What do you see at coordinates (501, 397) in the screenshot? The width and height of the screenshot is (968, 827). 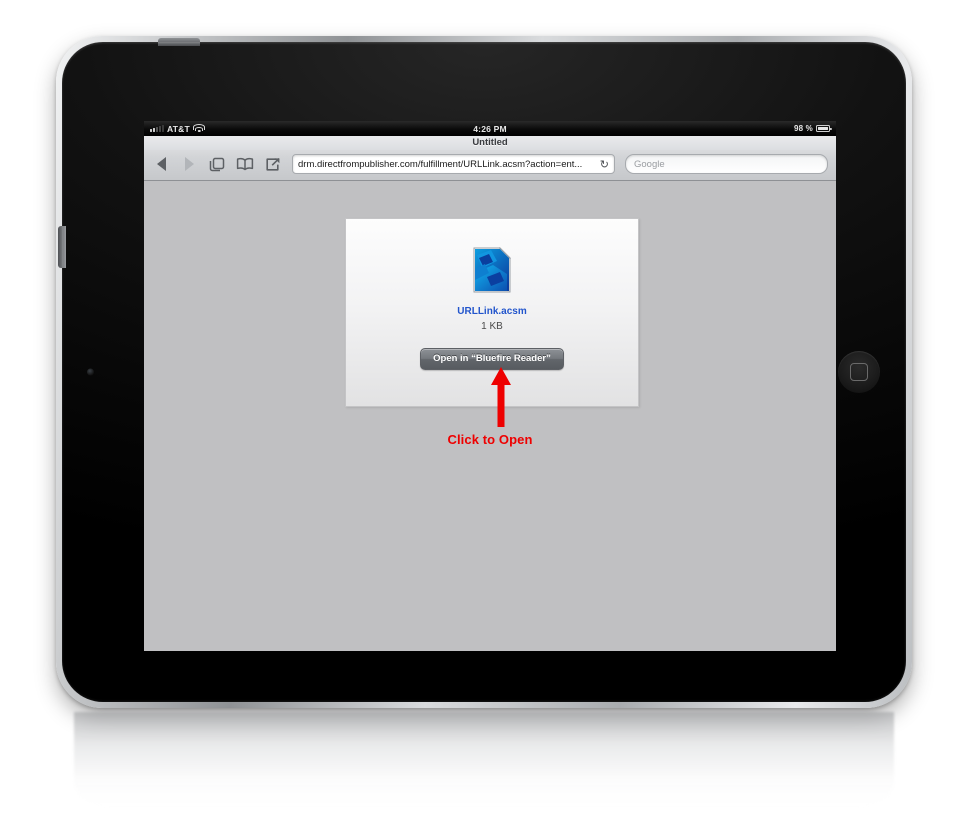 I see `up-arrow-annotation-icon` at bounding box center [501, 397].